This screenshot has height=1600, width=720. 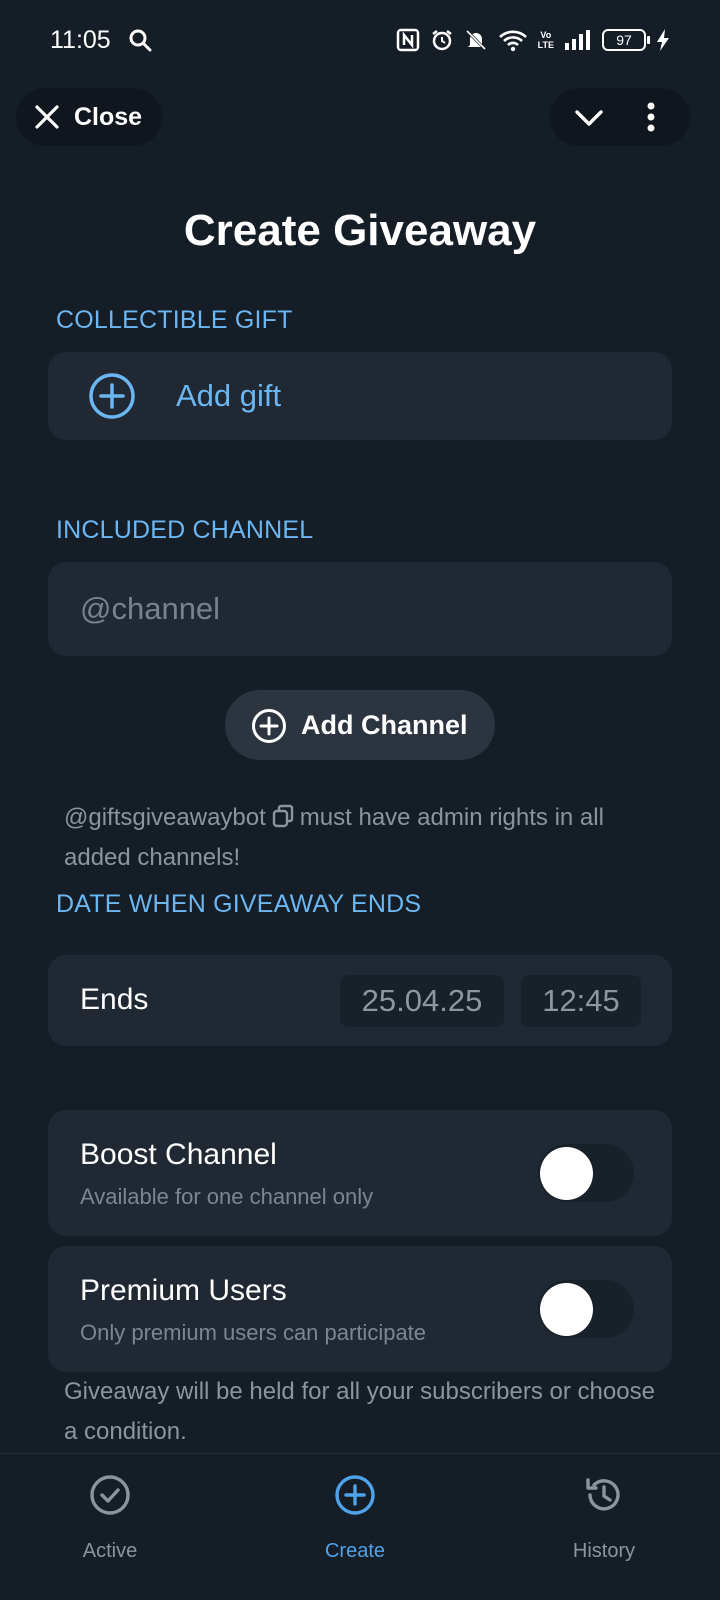 What do you see at coordinates (360, 230) in the screenshot?
I see `page-title: Create Giveaway` at bounding box center [360, 230].